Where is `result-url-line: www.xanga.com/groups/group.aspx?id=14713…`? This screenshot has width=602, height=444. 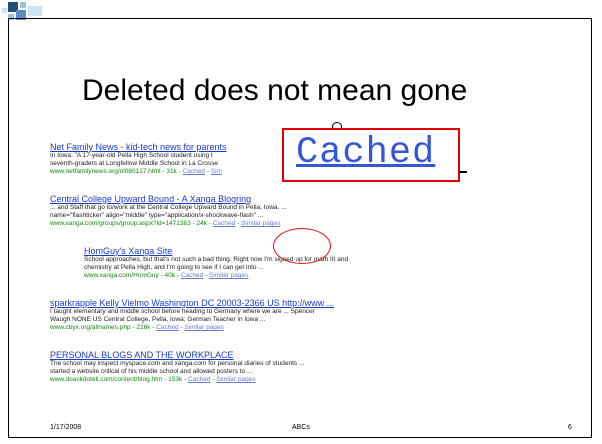
result-url-line: www.xanga.com/groups/group.aspx?id=14713… is located at coordinates (168, 224).